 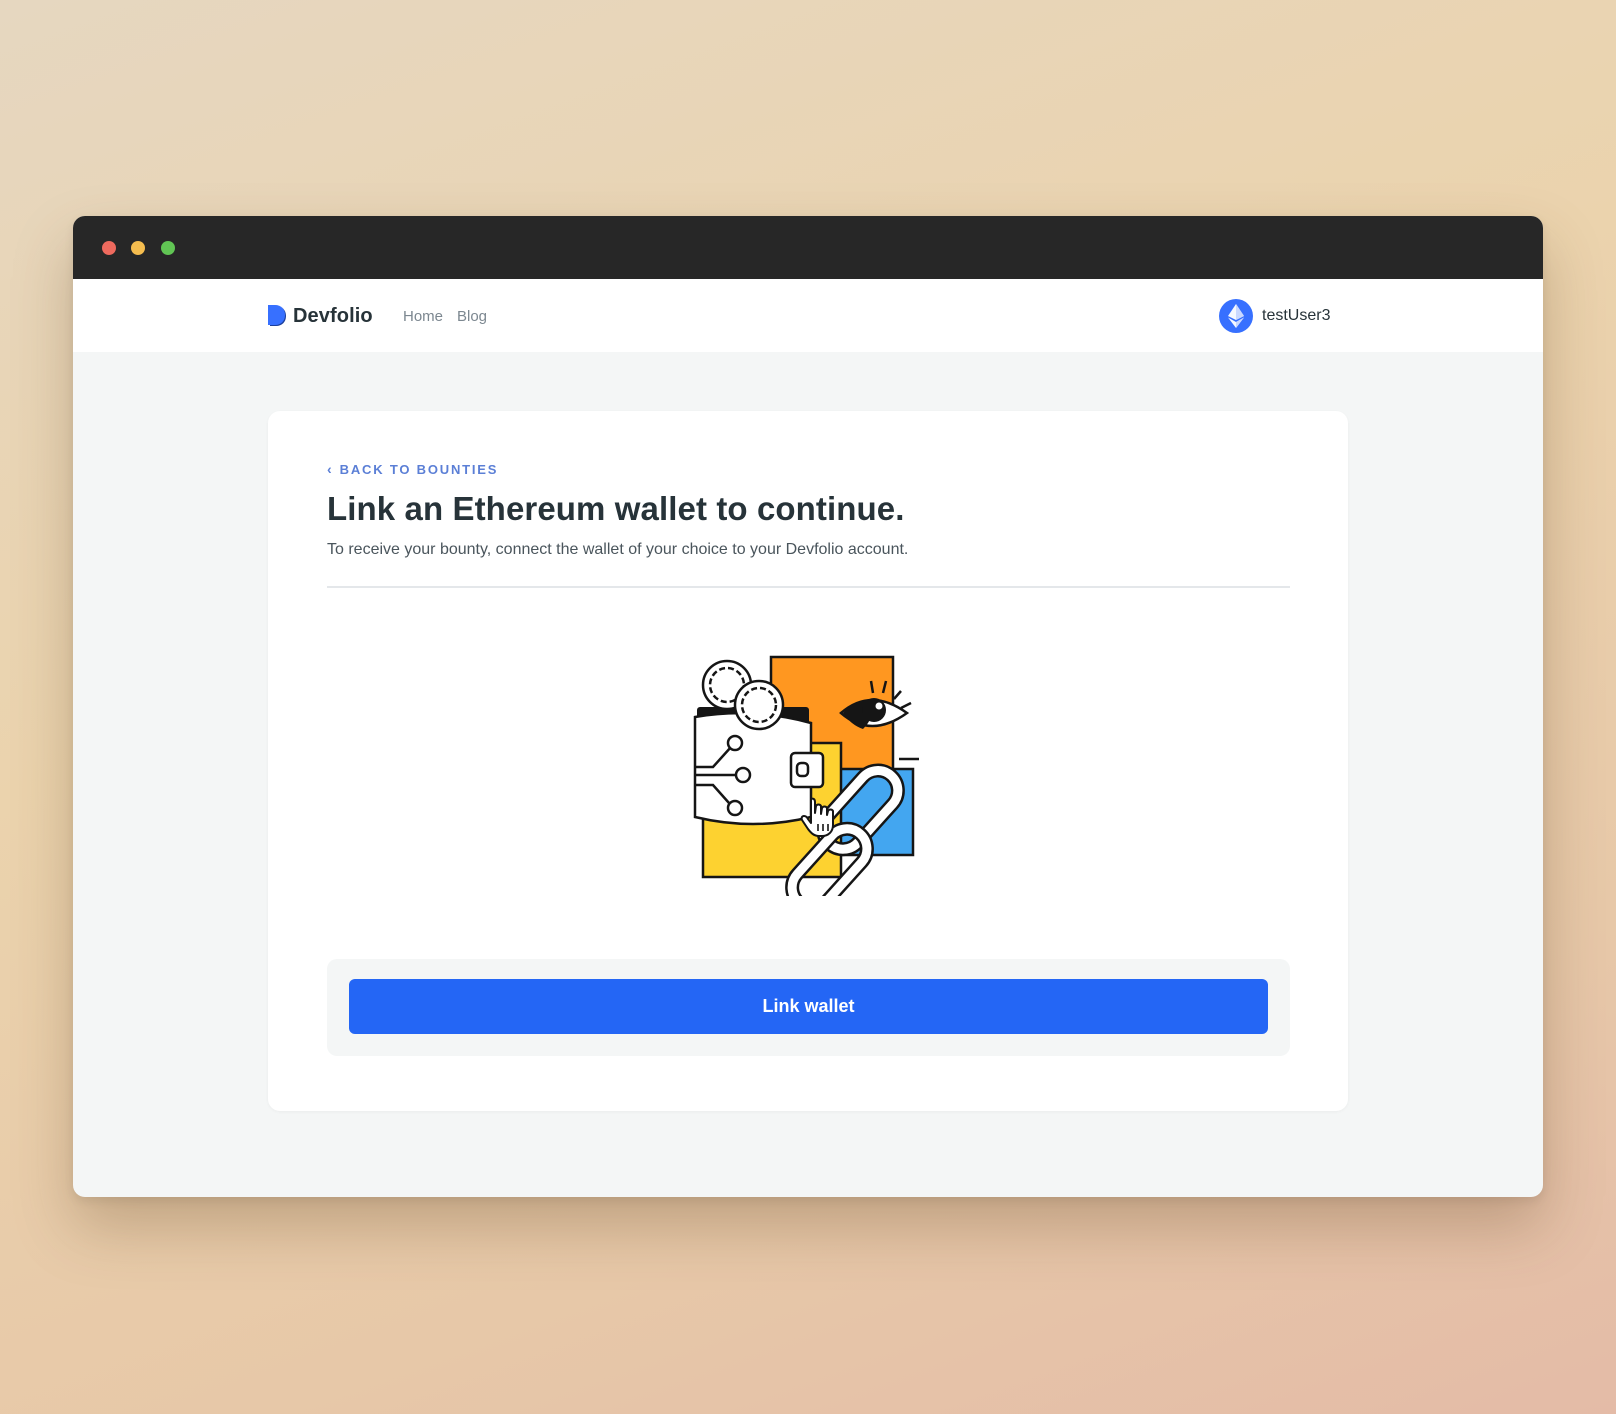 I want to click on devfolio-logo: Devfolio, so click(x=320, y=316).